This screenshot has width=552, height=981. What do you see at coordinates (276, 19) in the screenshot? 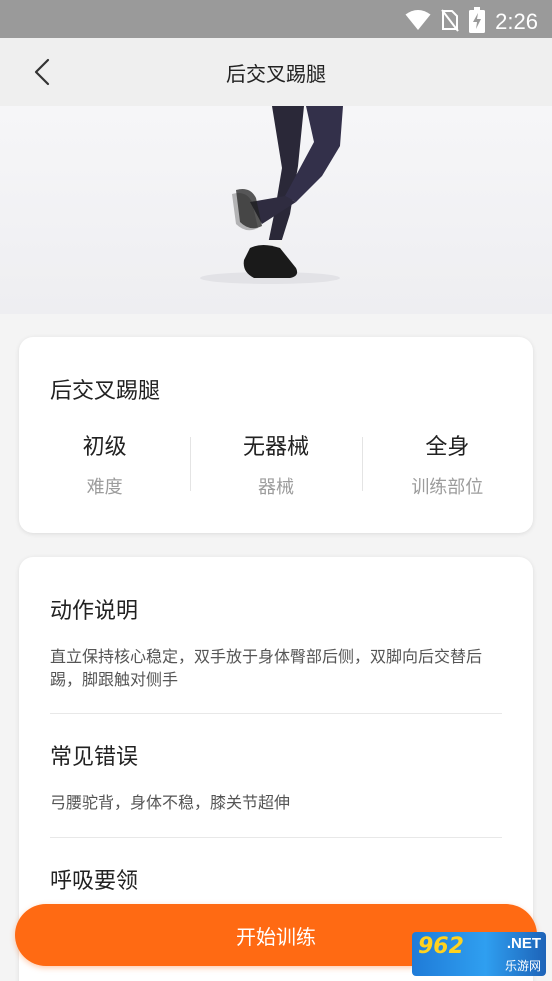
I see `status-bar: 2:26` at bounding box center [276, 19].